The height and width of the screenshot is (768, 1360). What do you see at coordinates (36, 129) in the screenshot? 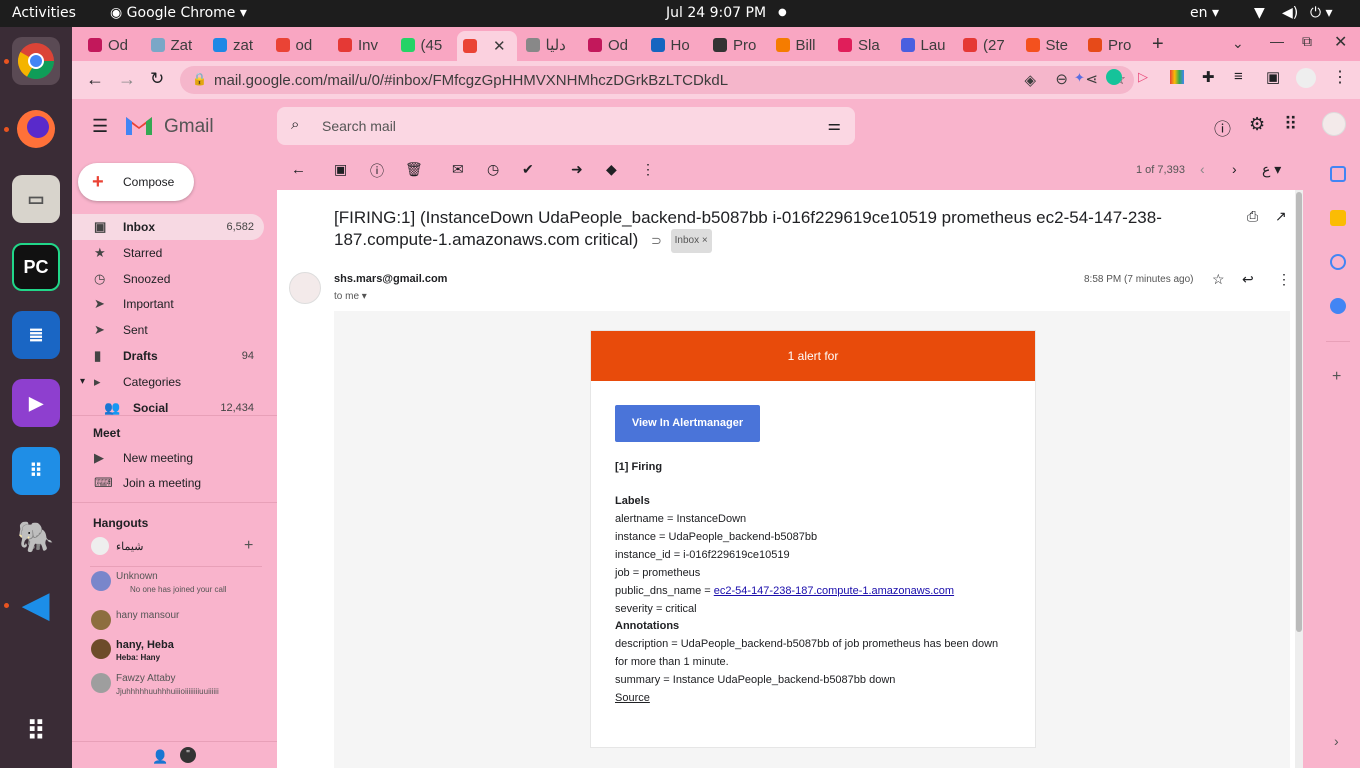
I see `firefox-icon` at bounding box center [36, 129].